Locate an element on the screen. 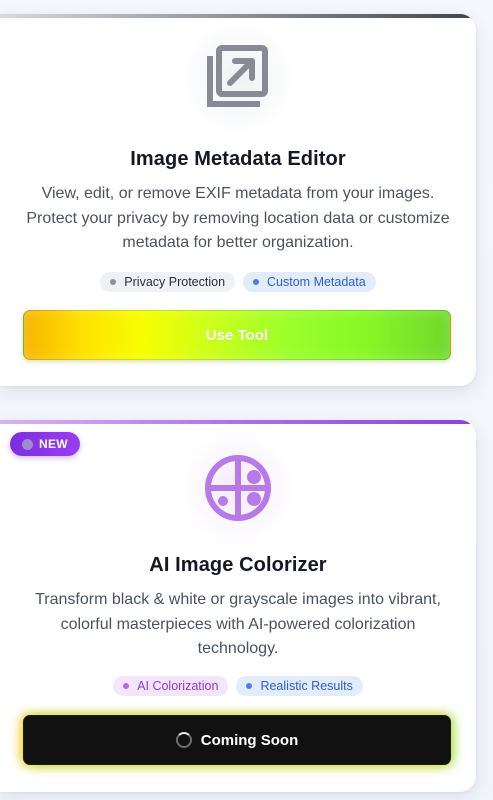  image-export-icon is located at coordinates (237, 76).